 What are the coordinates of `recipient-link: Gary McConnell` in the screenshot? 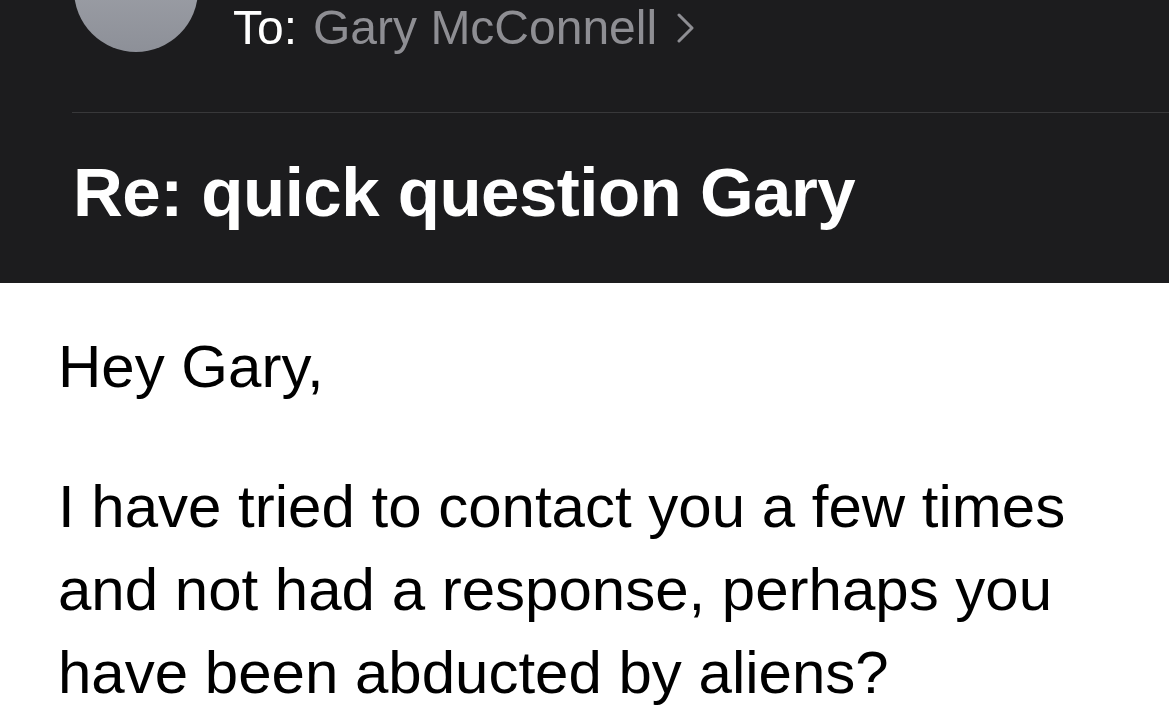 It's located at (504, 28).